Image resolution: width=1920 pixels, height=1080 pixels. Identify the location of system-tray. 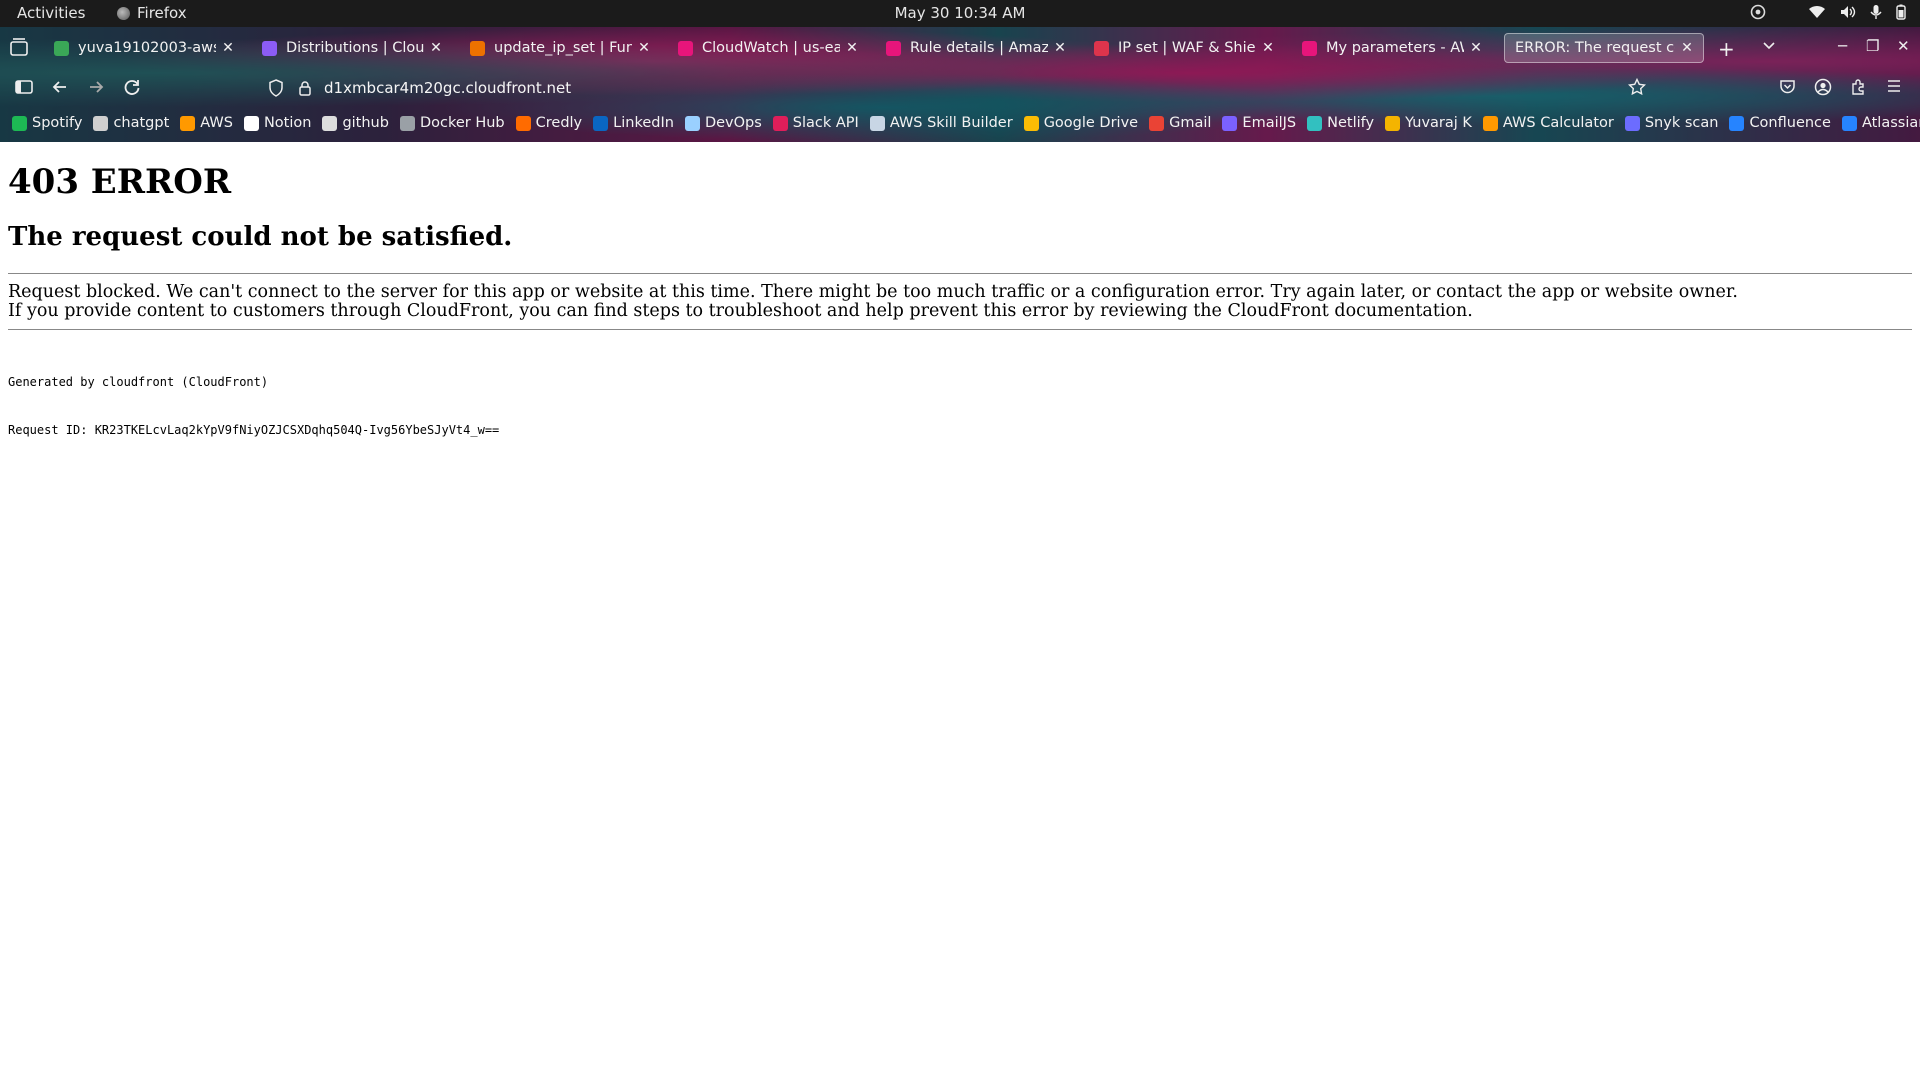
(1828, 12).